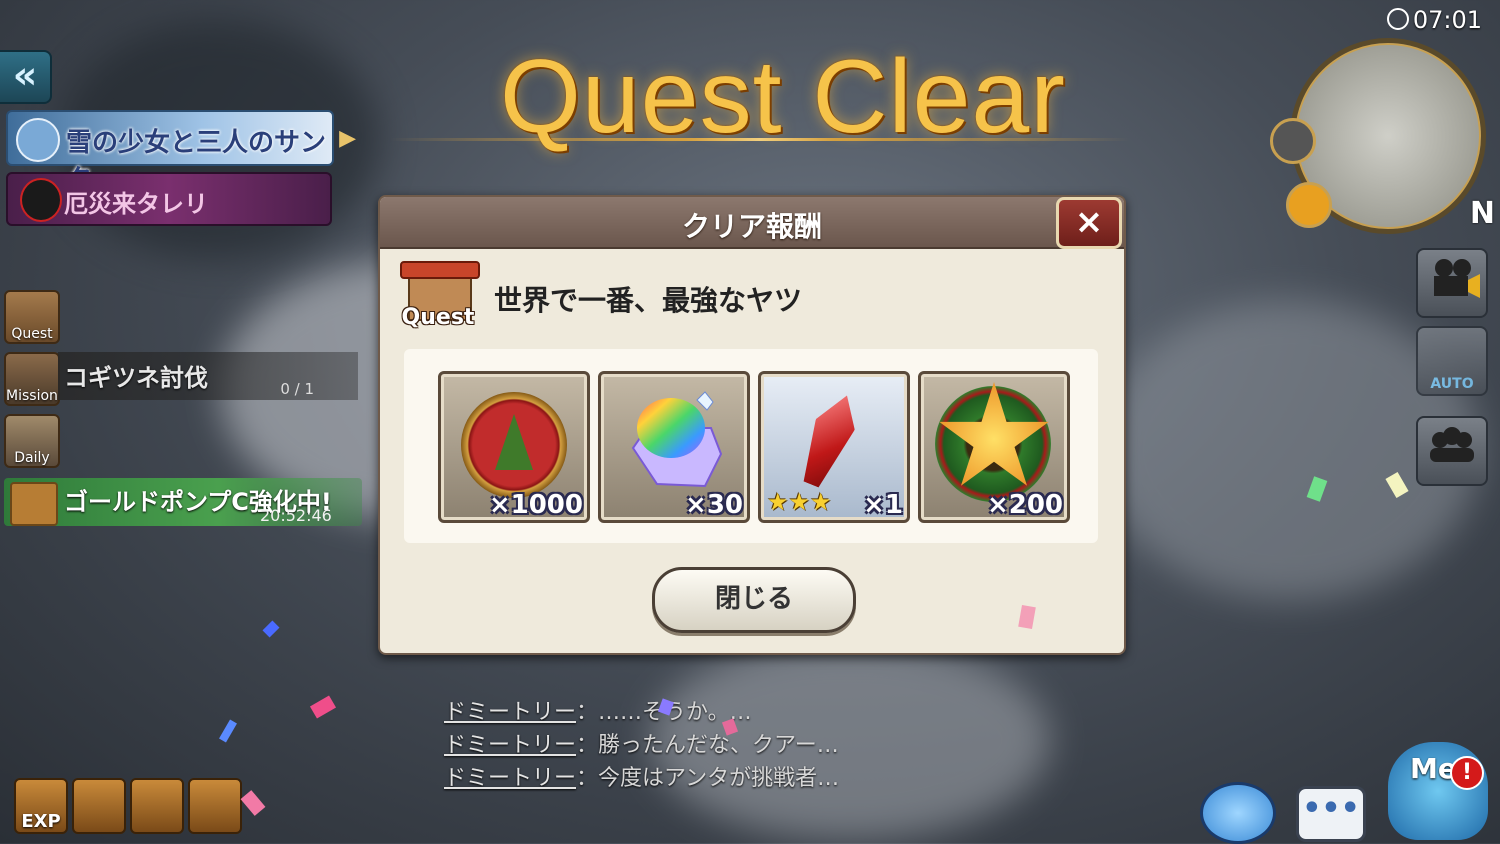 The height and width of the screenshot is (844, 1500). Describe the element at coordinates (136, 378) in the screenshot. I see `mission-title: コギツネ討伐` at that location.